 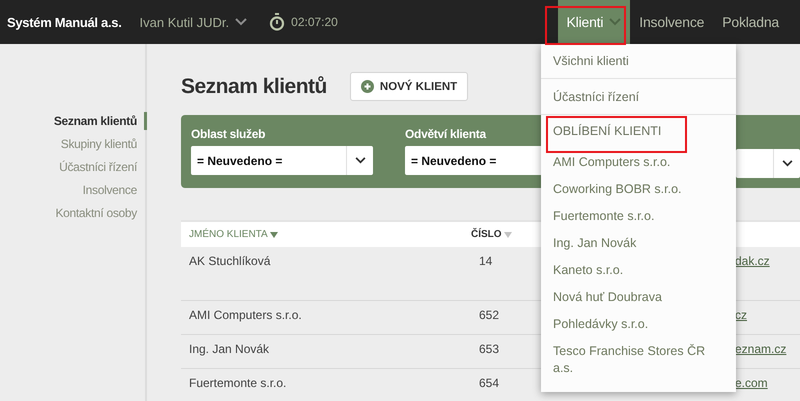 What do you see at coordinates (750, 22) in the screenshot?
I see `nav-item: Pokladna` at bounding box center [750, 22].